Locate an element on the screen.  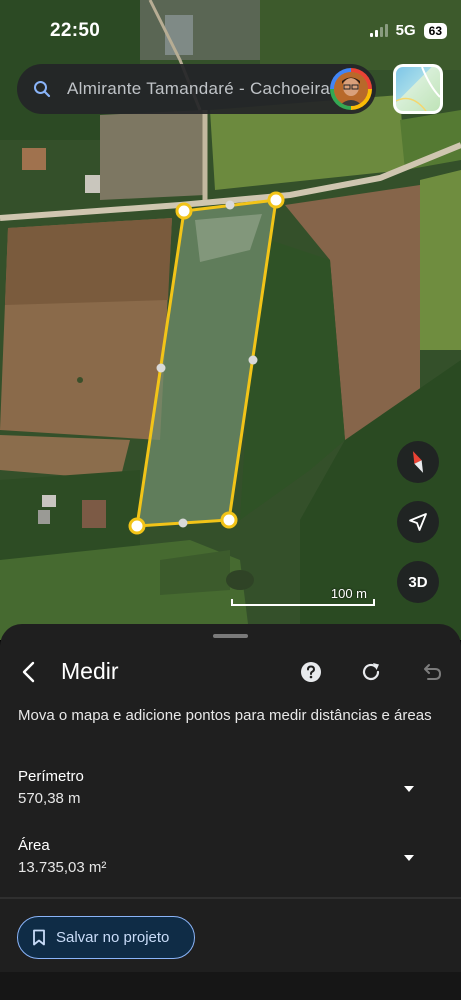
reset-button is located at coordinates (371, 672).